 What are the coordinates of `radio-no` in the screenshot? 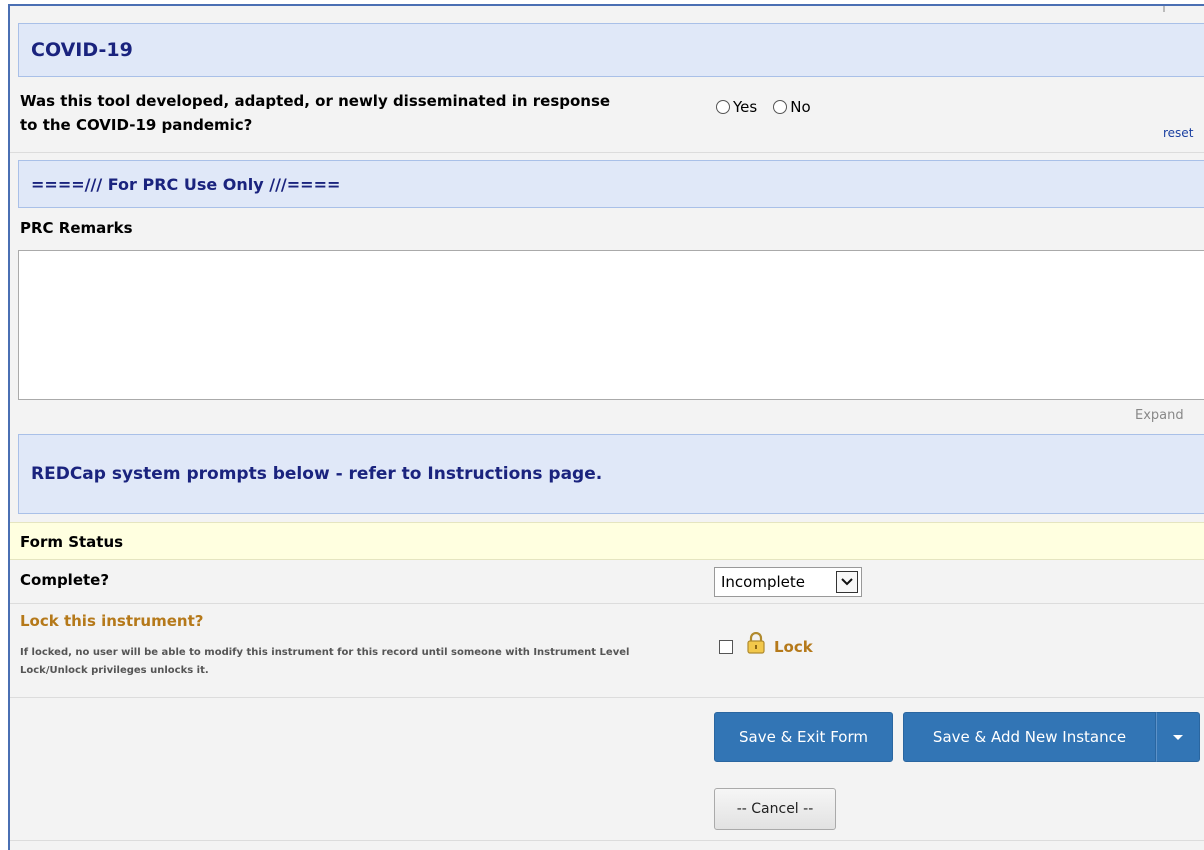 It's located at (780, 107).